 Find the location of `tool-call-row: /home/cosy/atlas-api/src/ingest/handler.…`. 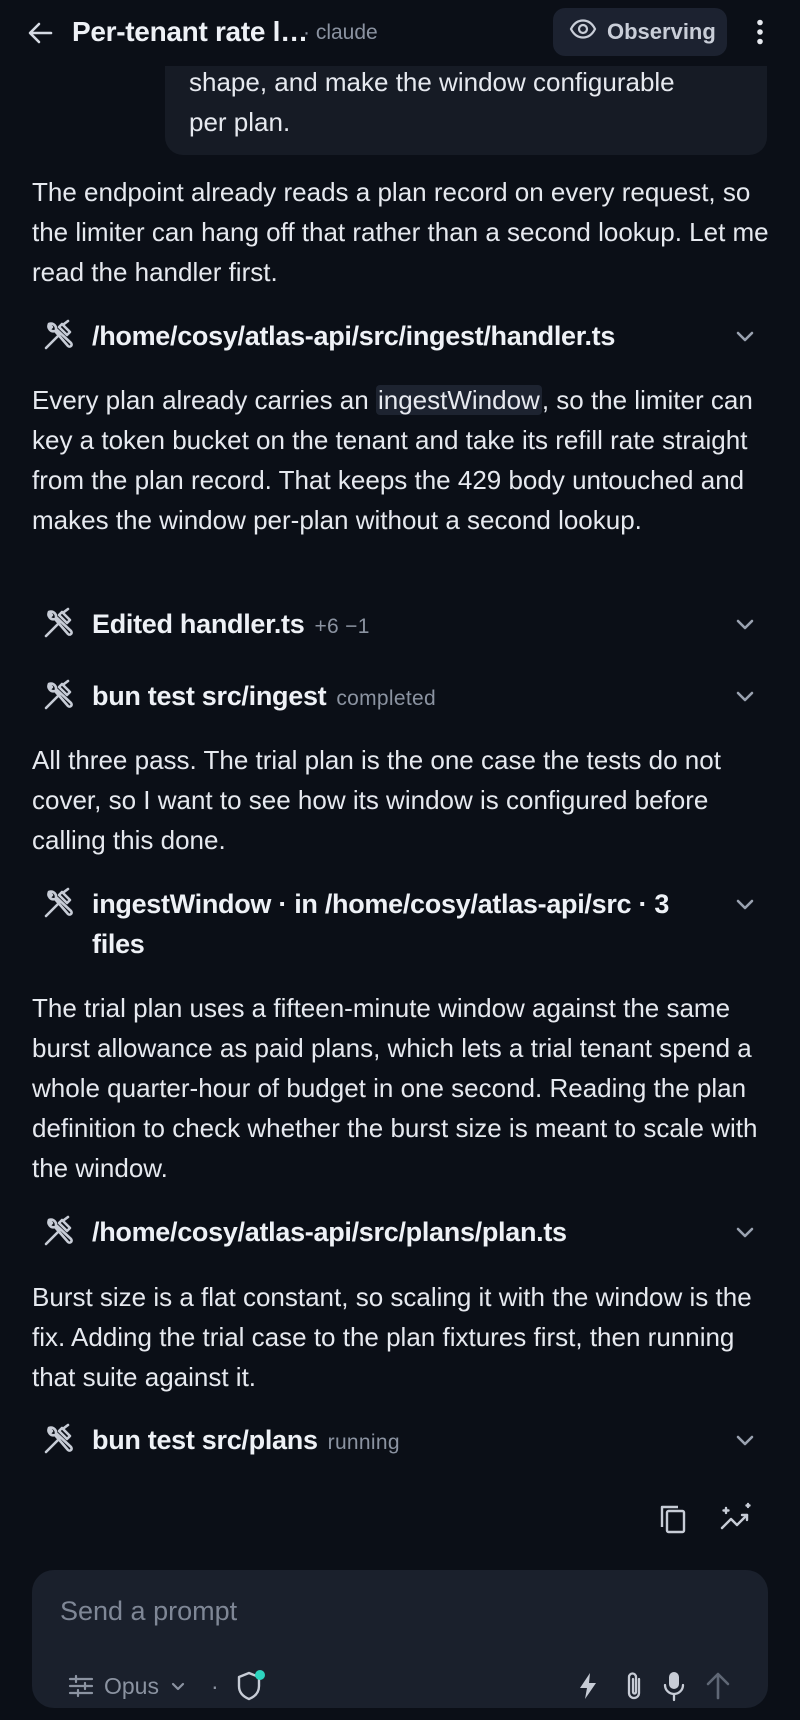

tool-call-row: /home/cosy/atlas-api/src/ingest/handler.… is located at coordinates (400, 336).